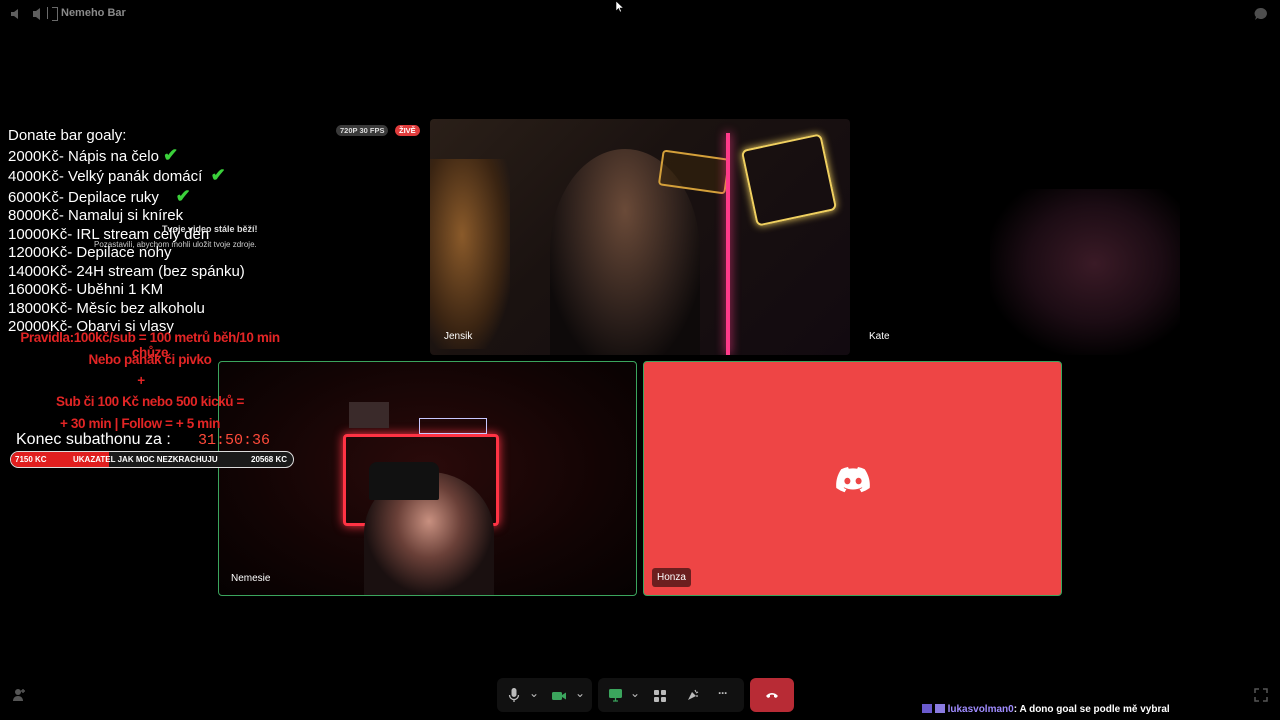 This screenshot has width=1280, height=720. Describe the element at coordinates (671, 577) in the screenshot. I see `participant-name-honza: Honza` at that location.